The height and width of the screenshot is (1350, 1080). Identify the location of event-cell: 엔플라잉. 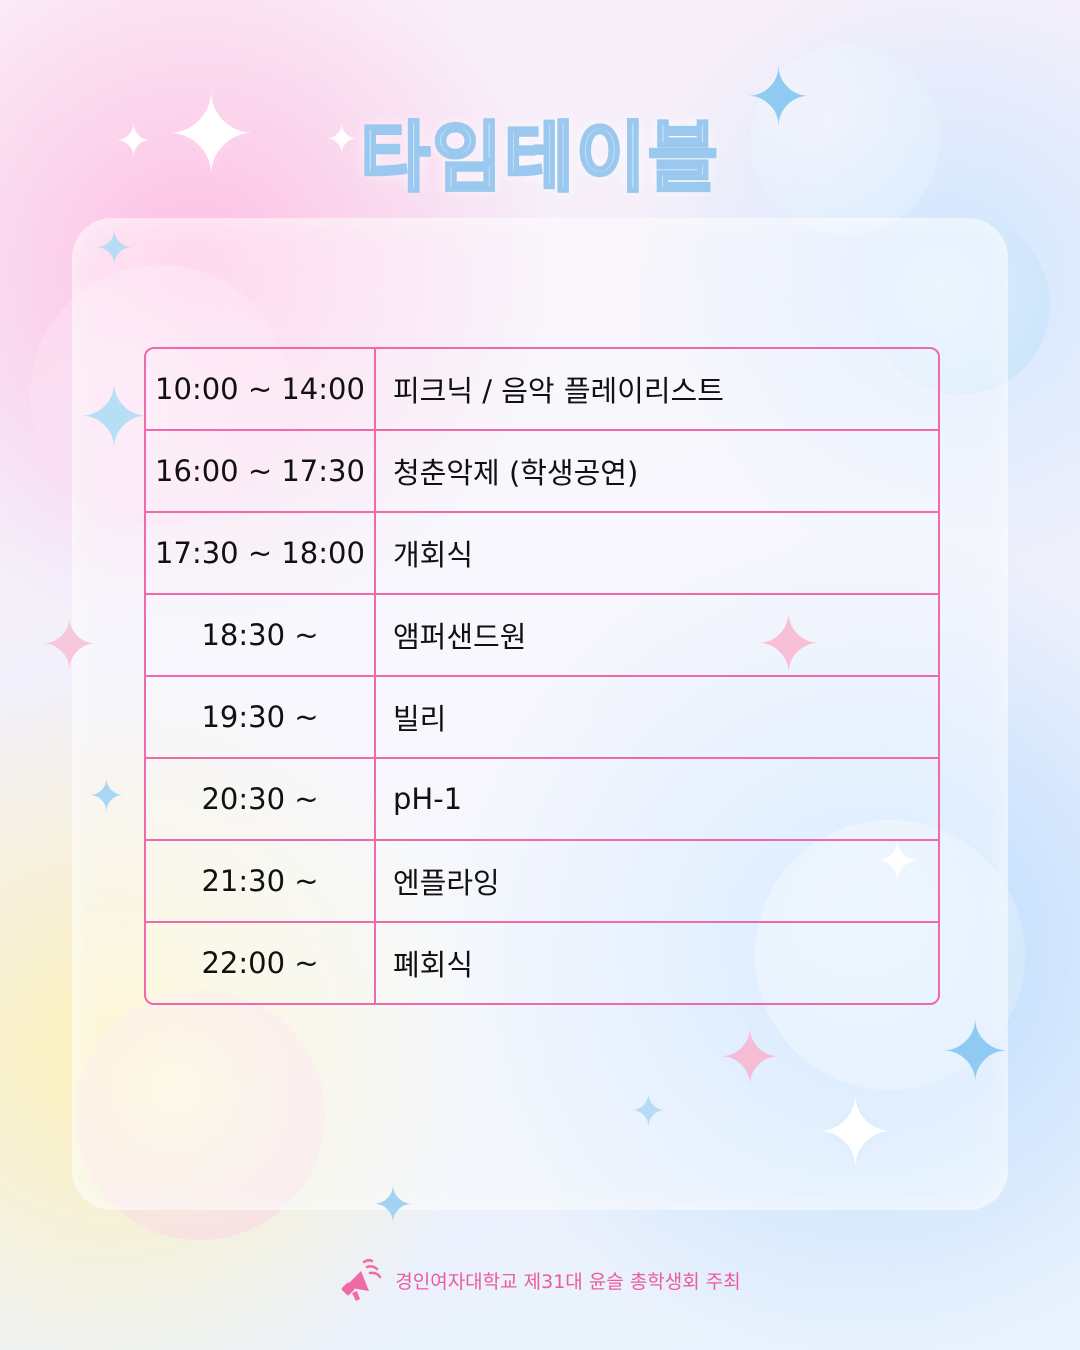
(446, 883).